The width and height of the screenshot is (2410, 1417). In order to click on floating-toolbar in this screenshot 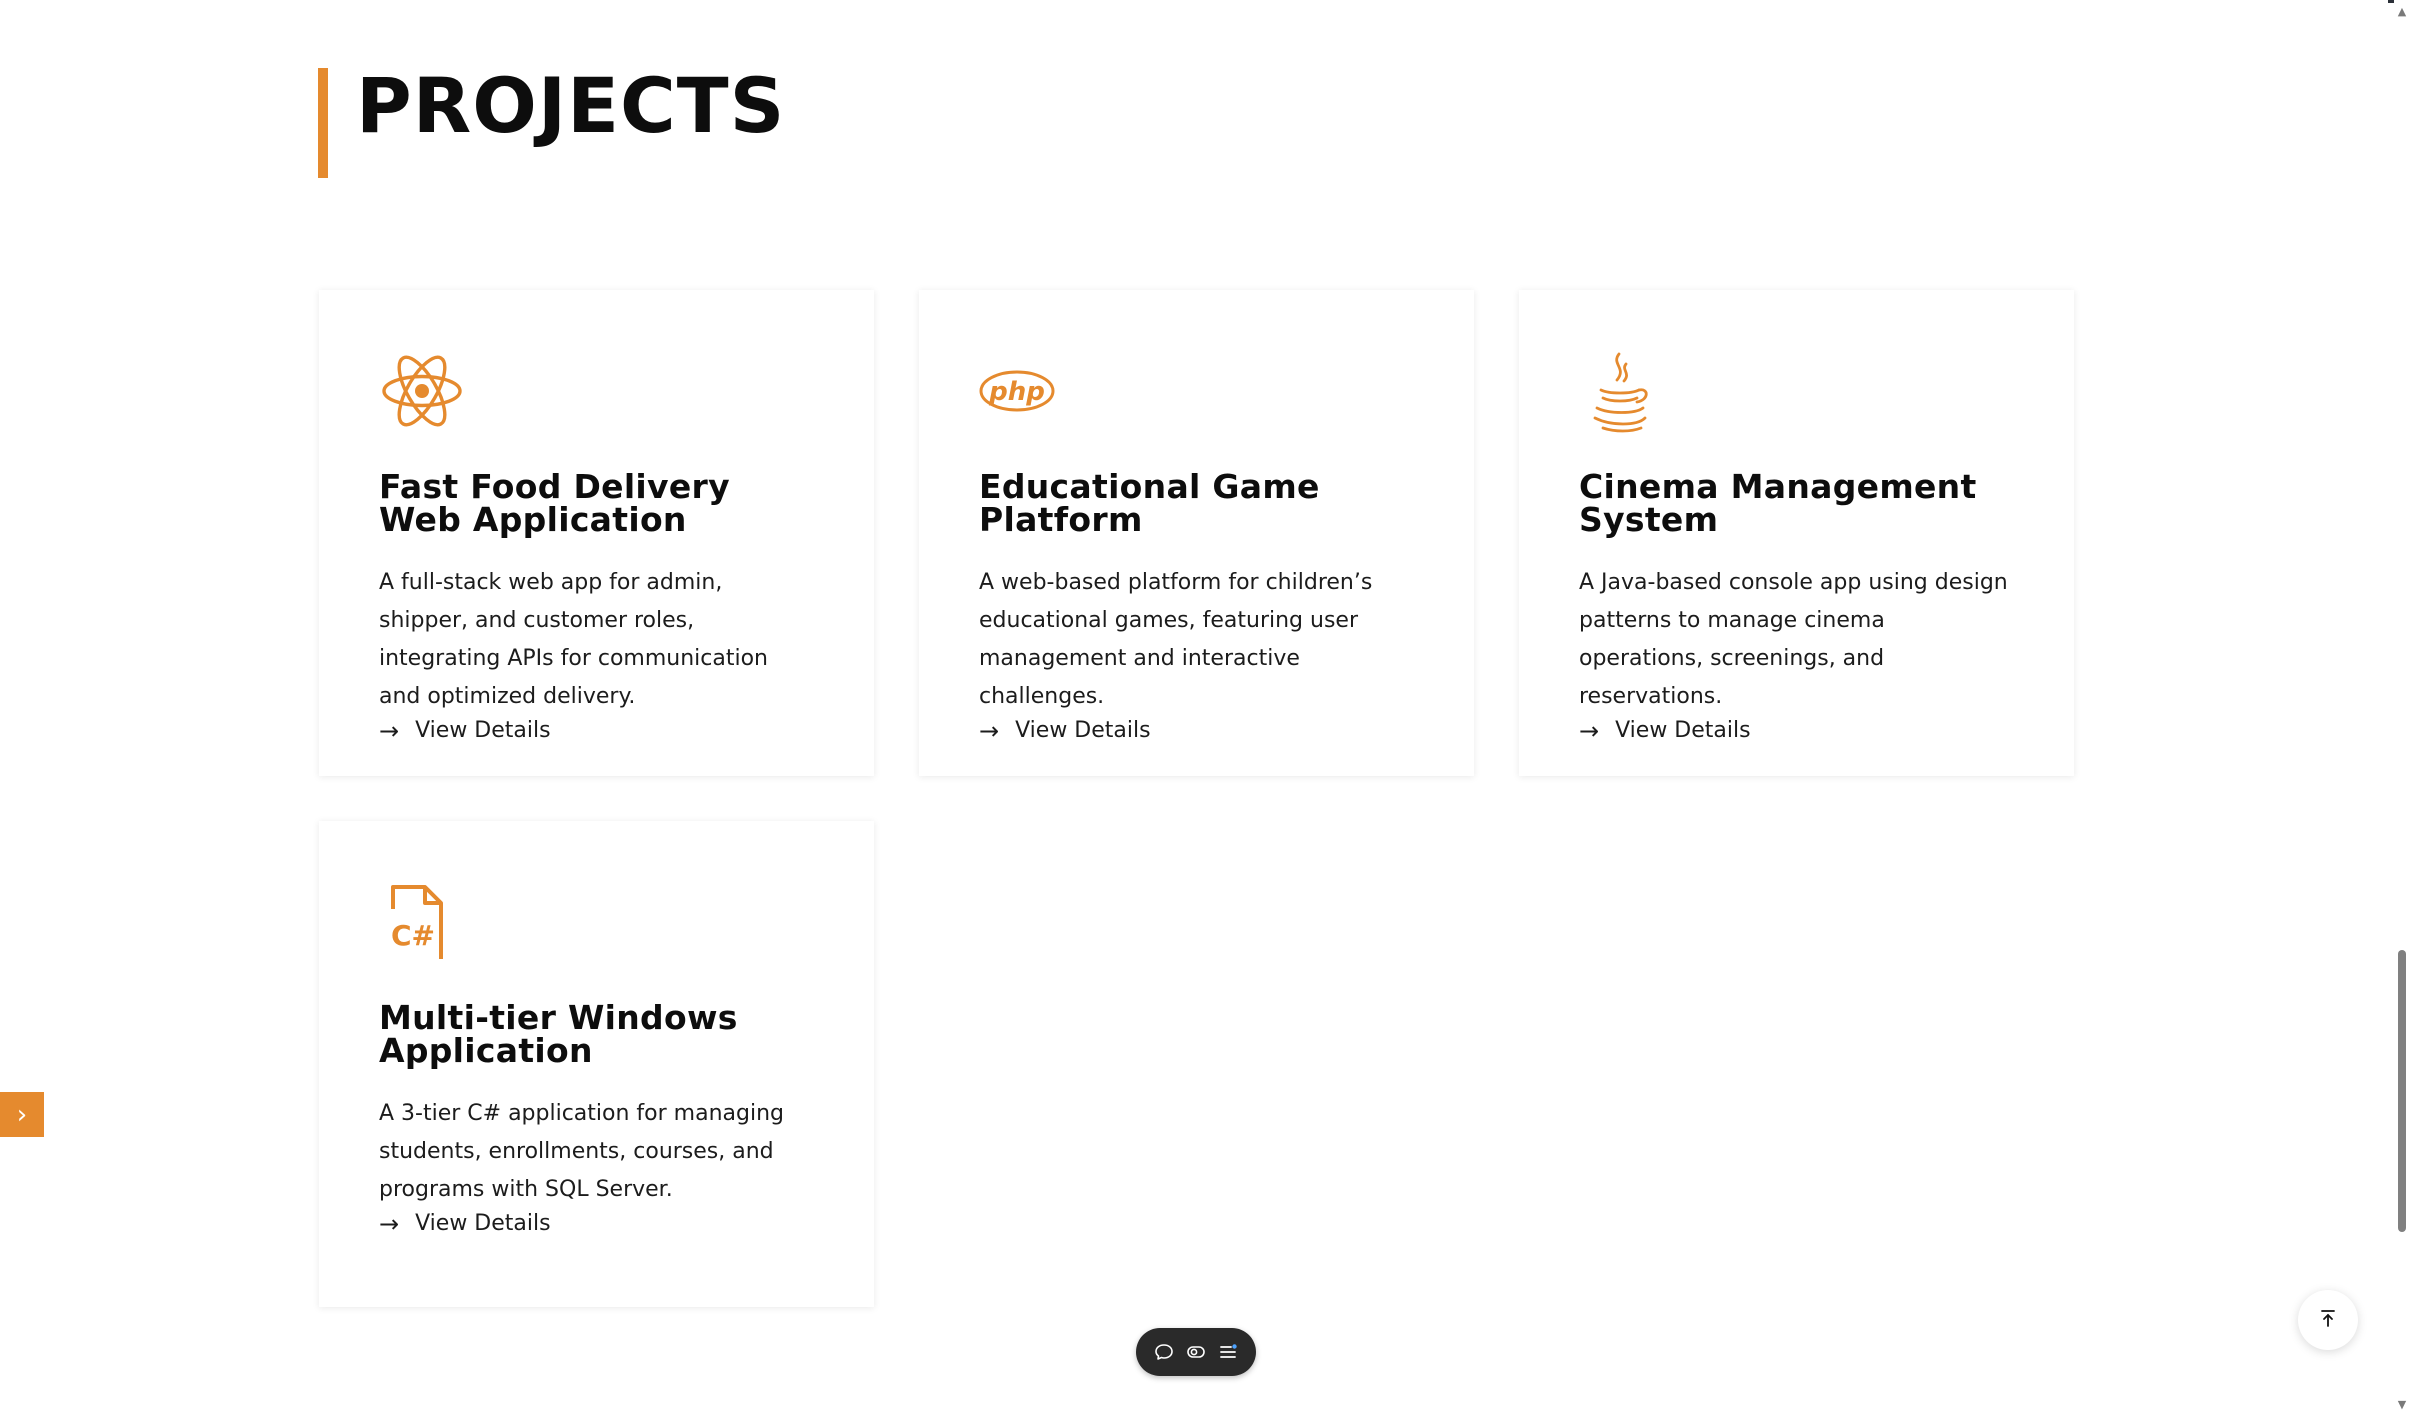, I will do `click(1196, 1352)`.